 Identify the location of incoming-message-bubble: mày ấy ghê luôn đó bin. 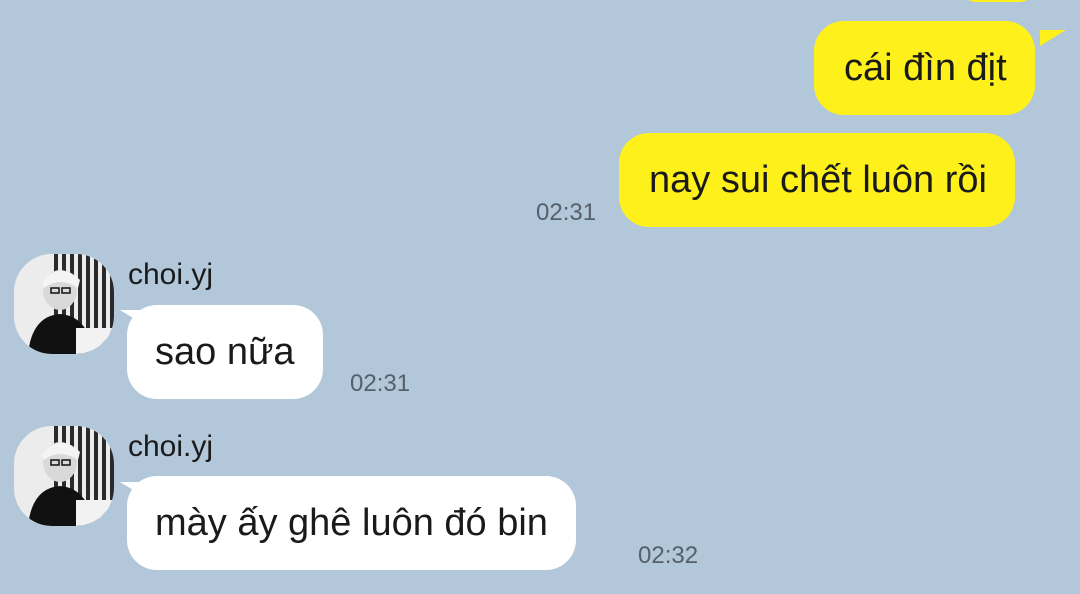
(351, 523).